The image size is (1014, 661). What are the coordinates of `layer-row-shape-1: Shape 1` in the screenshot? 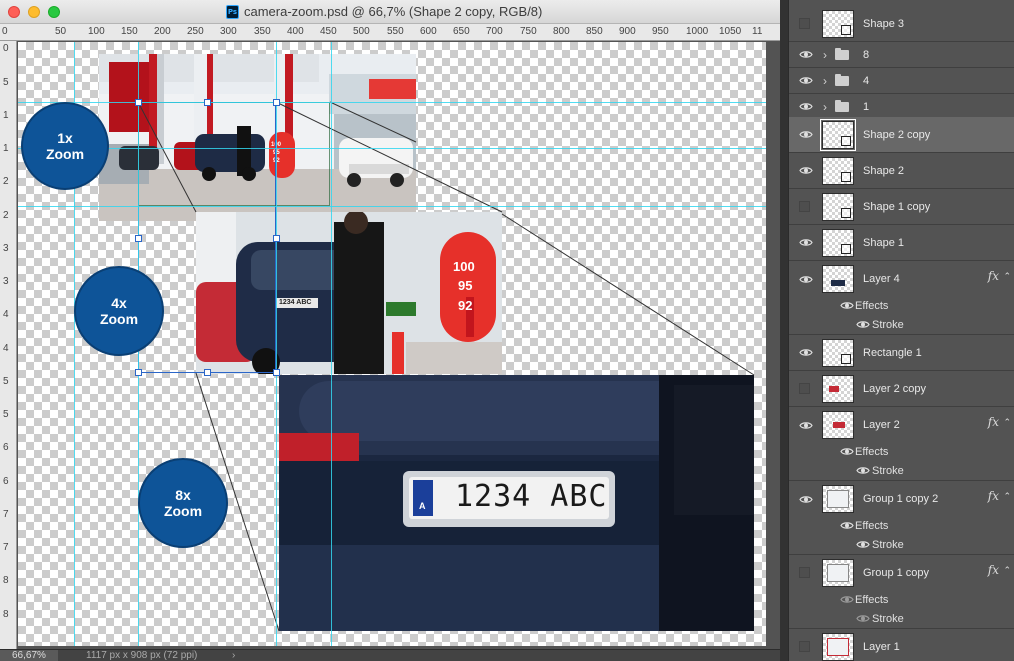 It's located at (901, 243).